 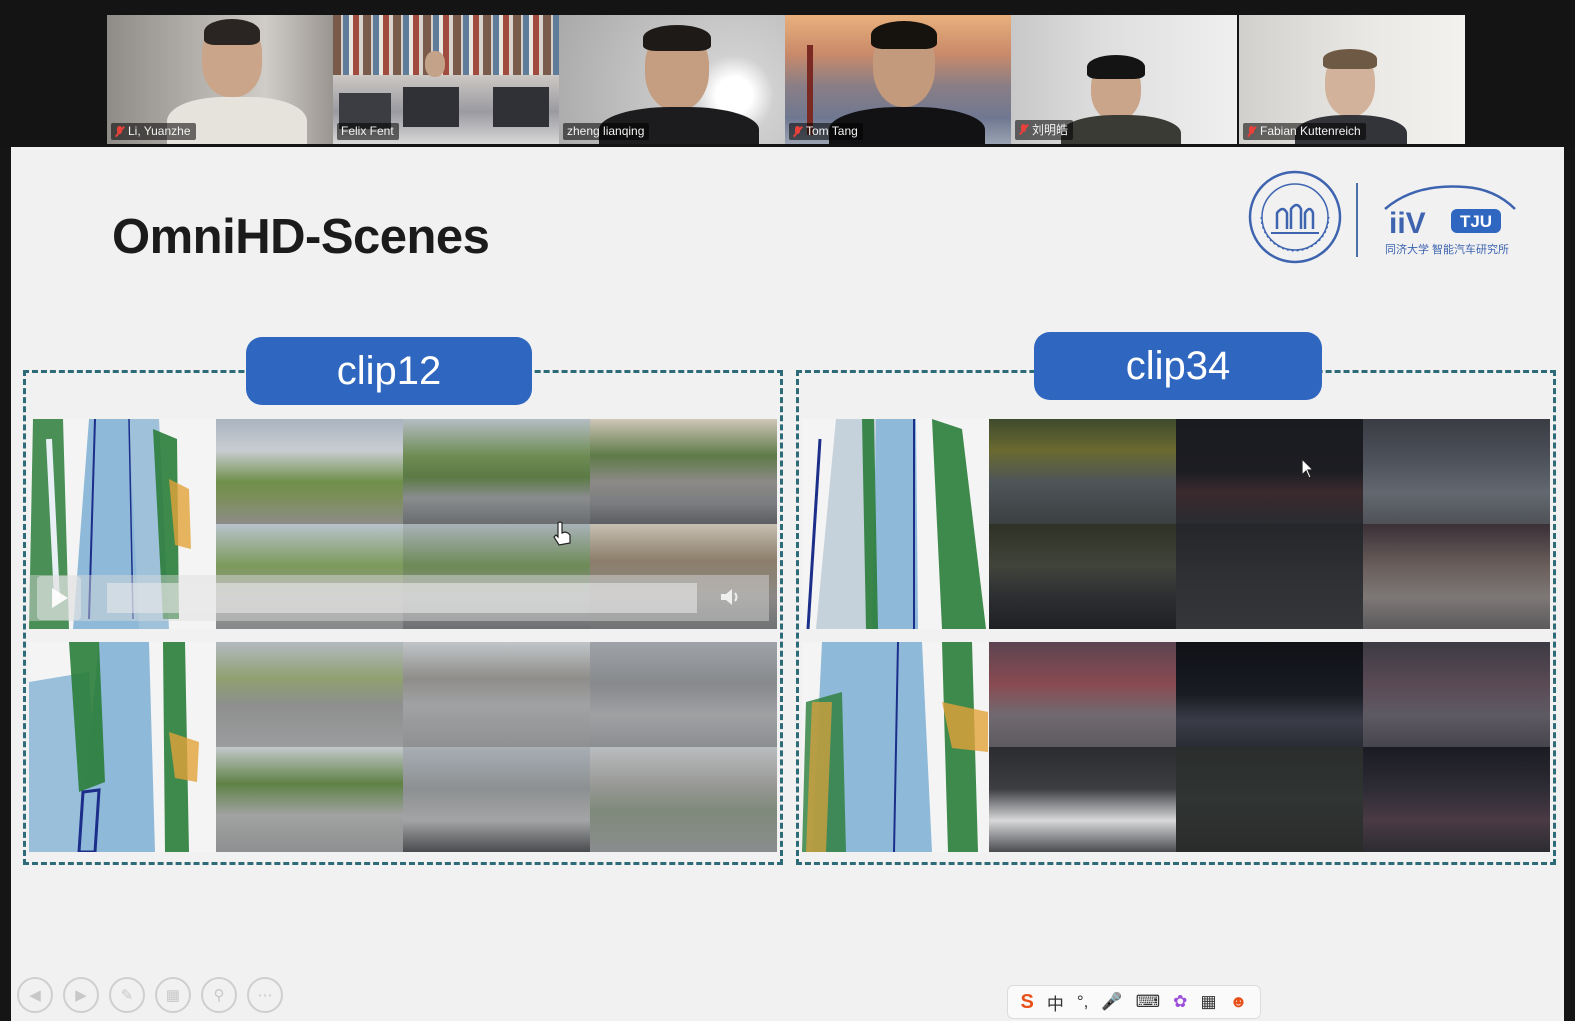 I want to click on clip34-label: clip34, so click(x=1178, y=366).